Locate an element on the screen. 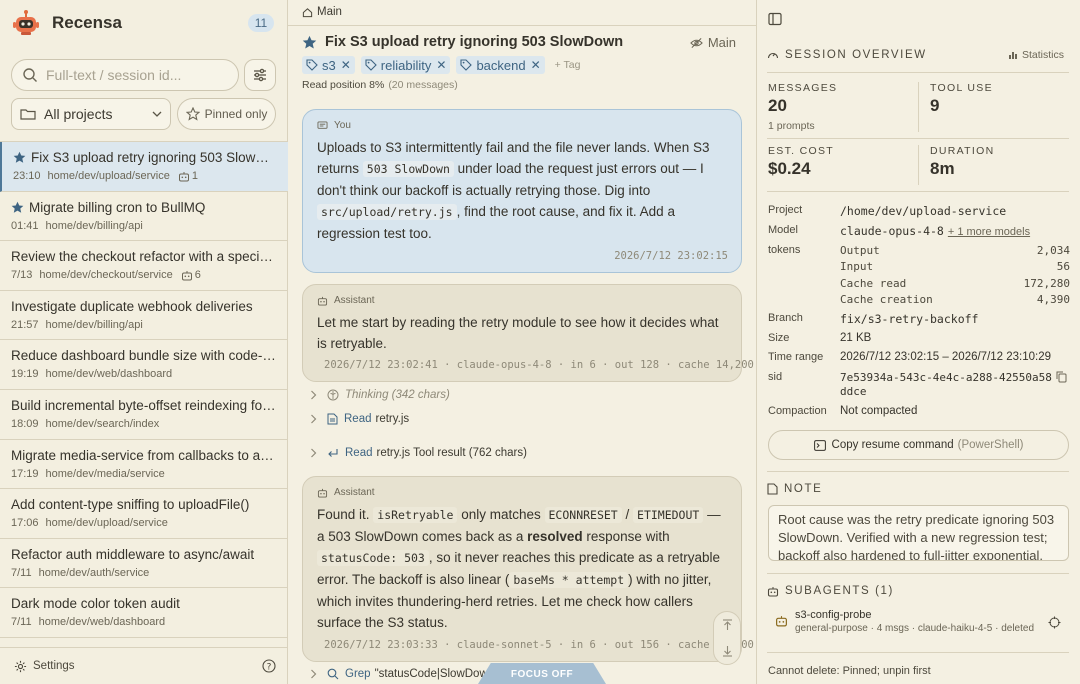 This screenshot has width=1080, height=684. project-select: All projects is located at coordinates (91, 114).